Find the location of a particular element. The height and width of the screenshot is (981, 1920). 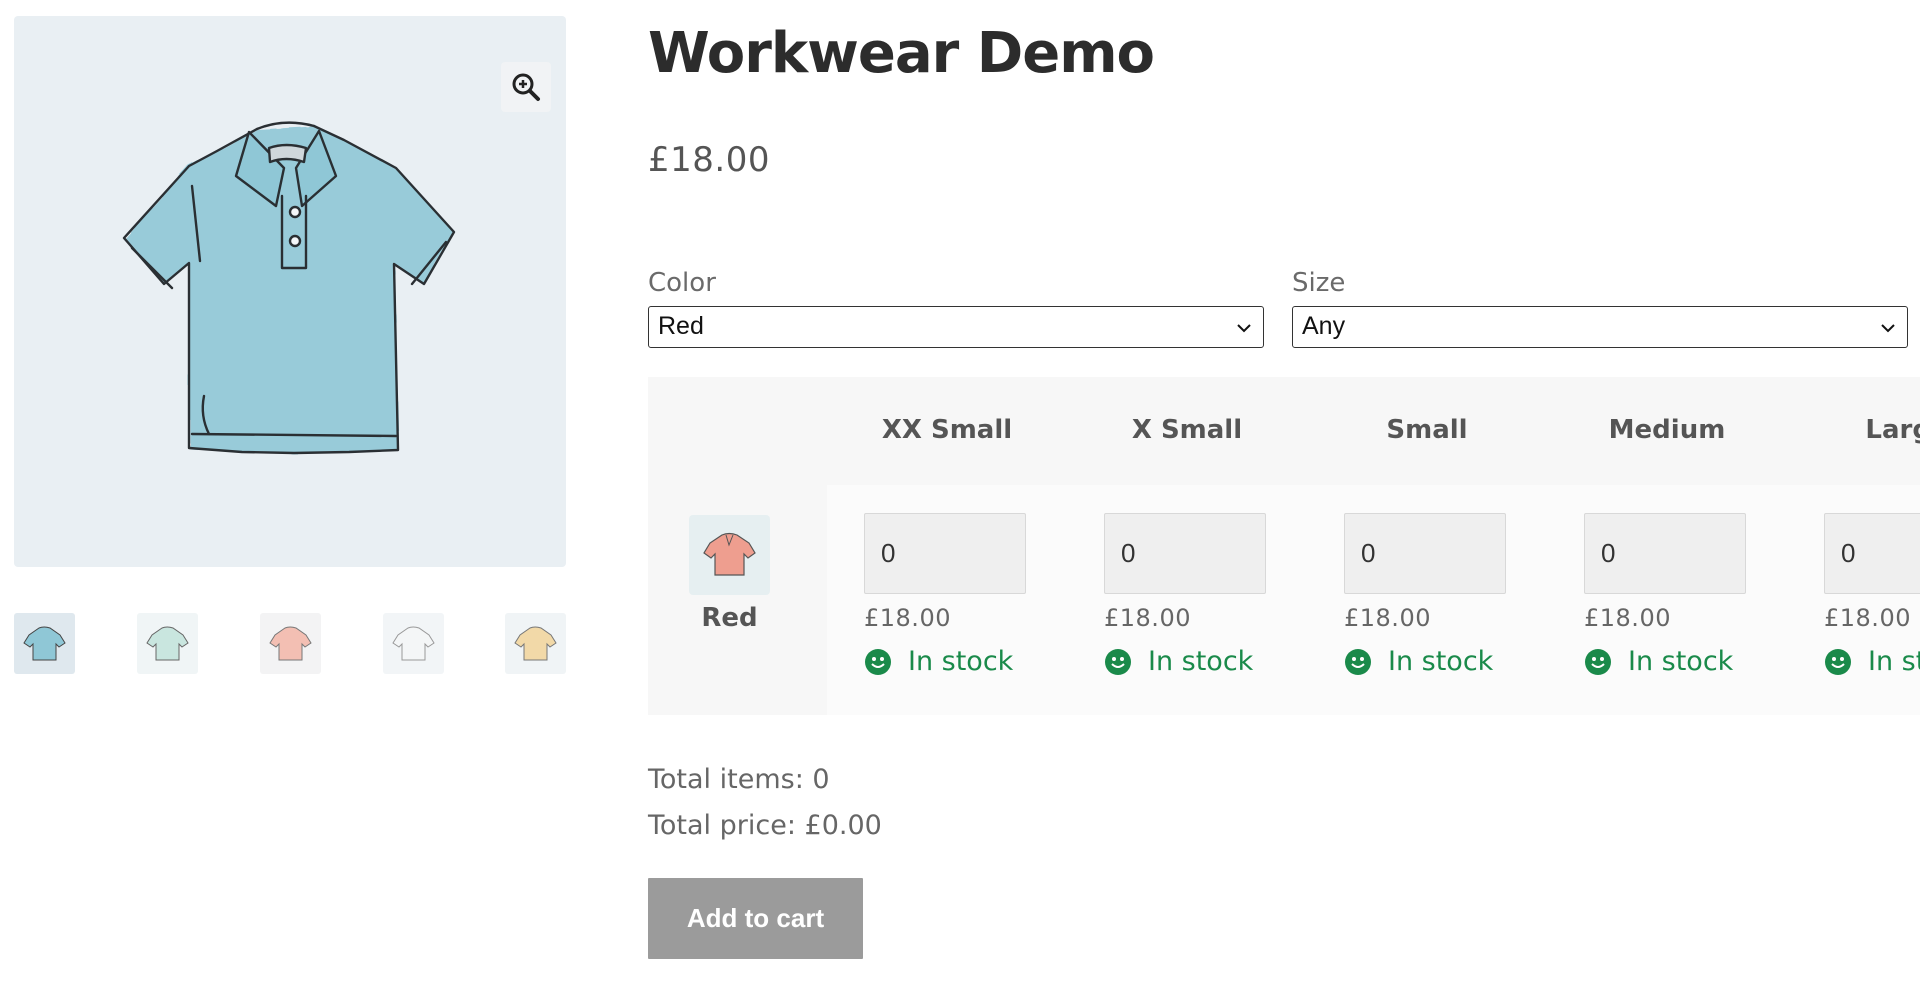

size-column-header: Small is located at coordinates (1427, 430).